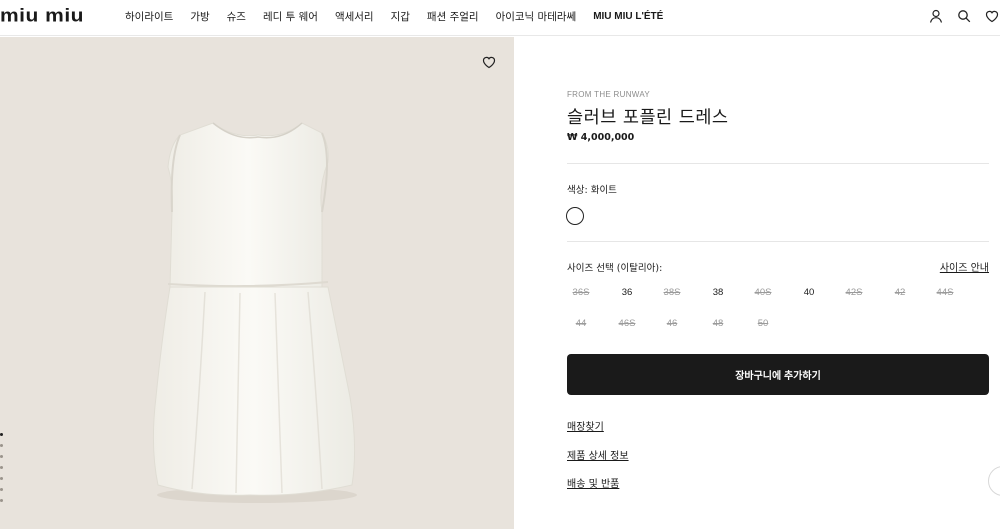  What do you see at coordinates (900, 292) in the screenshot?
I see `size-option: 42` at bounding box center [900, 292].